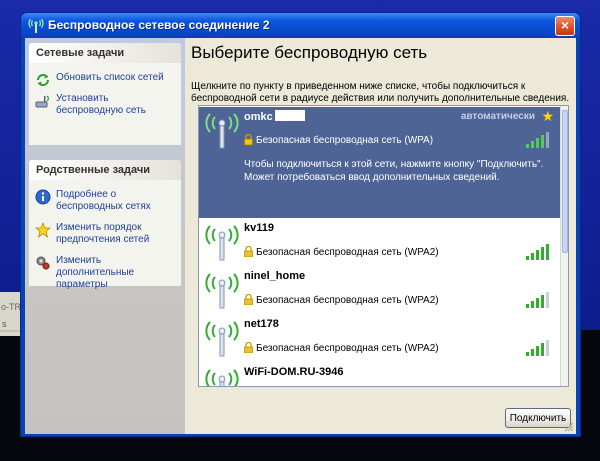 This screenshot has height=461, width=600. Describe the element at coordinates (95, 272) in the screenshot. I see `advanced-settings-label: Изменить дополнительные параметры` at that location.